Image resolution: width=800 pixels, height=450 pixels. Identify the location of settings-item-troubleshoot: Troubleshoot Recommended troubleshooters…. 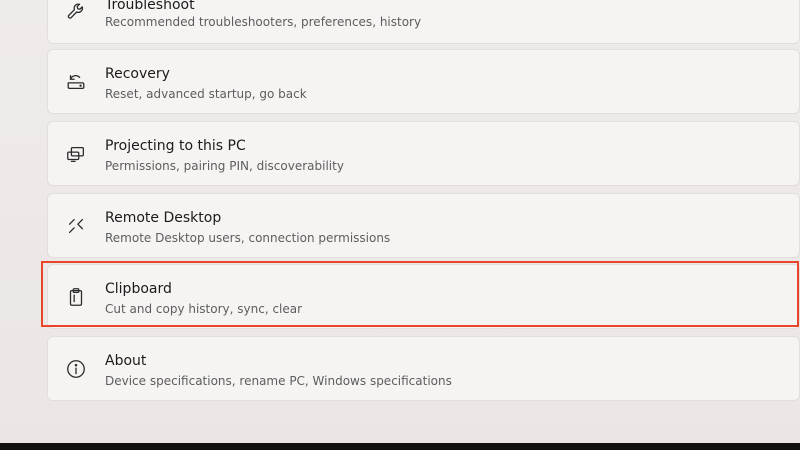
(423, 22).